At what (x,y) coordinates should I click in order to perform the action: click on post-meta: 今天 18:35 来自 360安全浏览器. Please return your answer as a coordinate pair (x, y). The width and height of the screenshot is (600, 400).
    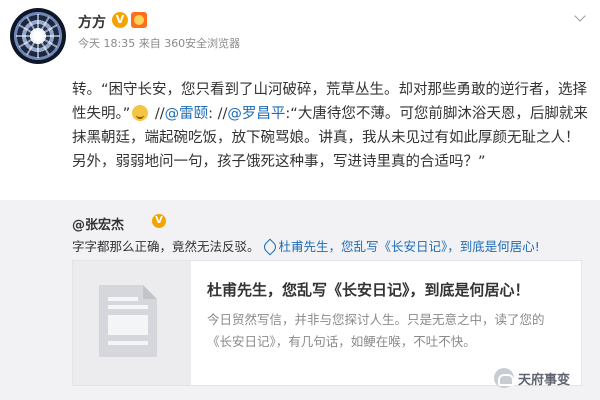
    Looking at the image, I should click on (159, 43).